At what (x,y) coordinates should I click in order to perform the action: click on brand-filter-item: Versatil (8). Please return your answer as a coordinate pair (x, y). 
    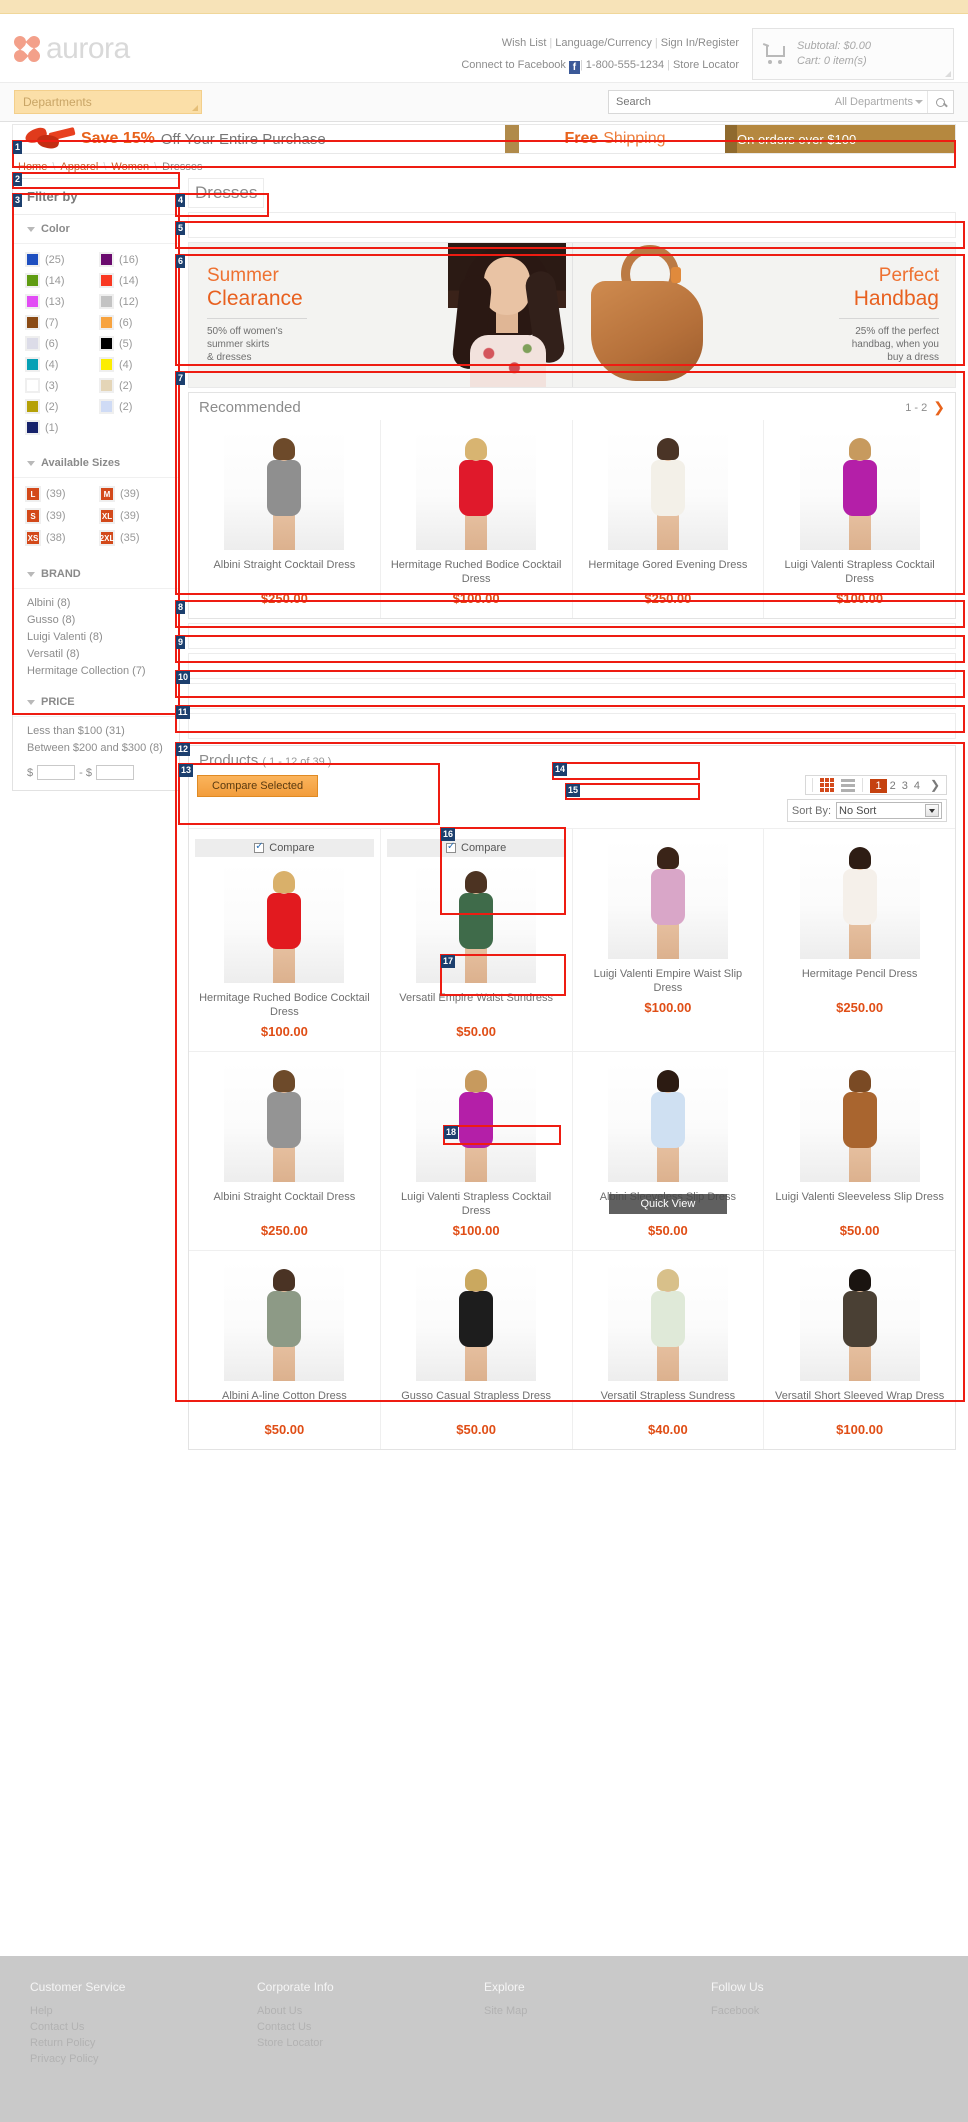
    Looking at the image, I should click on (98, 654).